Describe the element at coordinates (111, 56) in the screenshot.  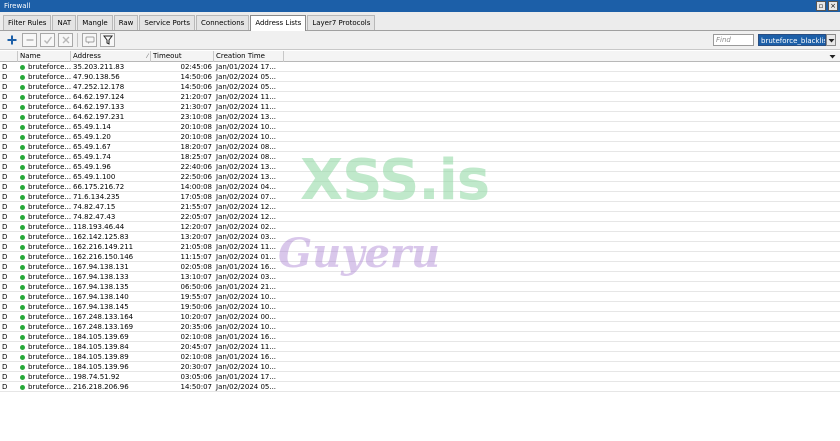
I see `column-header-address: Address ⁄` at that location.